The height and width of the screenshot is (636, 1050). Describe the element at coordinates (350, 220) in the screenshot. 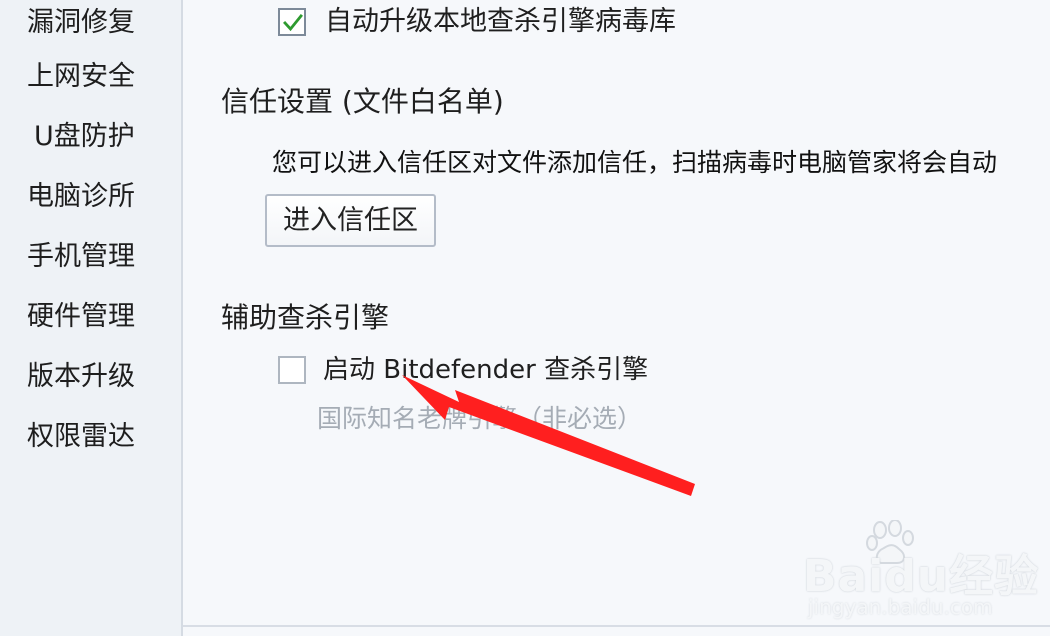

I see `enter-trust-zone-button: 进入信任区` at that location.